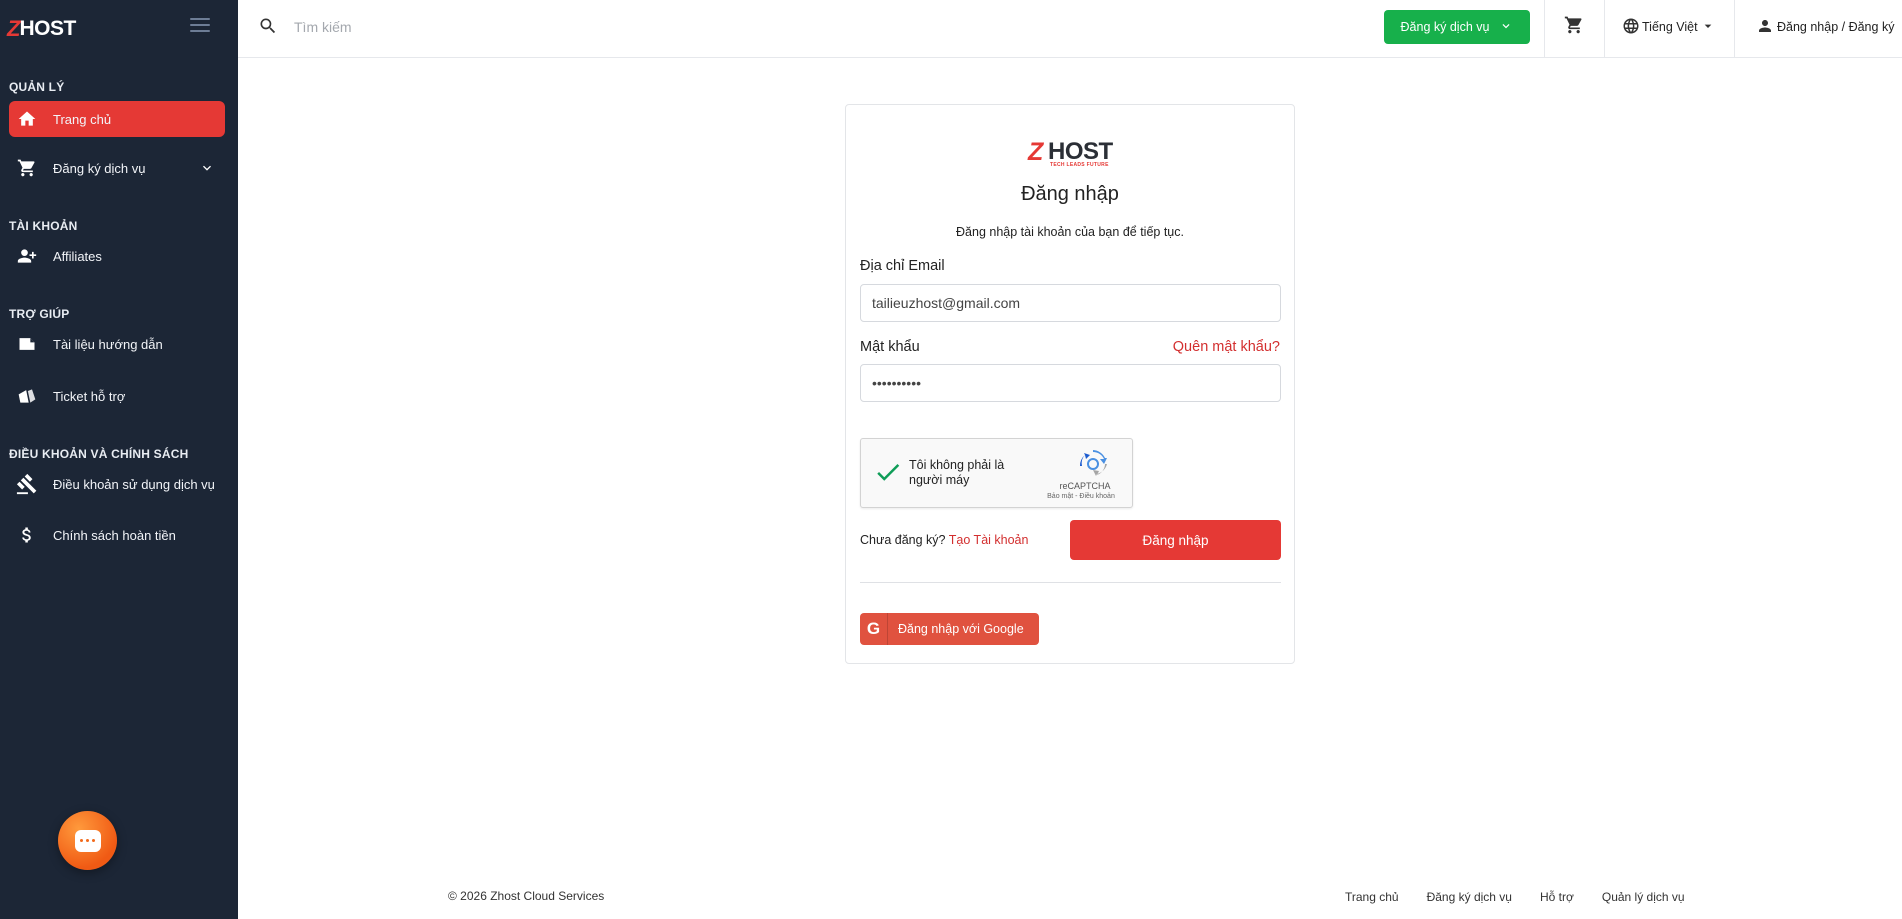  I want to click on home-icon, so click(27, 119).